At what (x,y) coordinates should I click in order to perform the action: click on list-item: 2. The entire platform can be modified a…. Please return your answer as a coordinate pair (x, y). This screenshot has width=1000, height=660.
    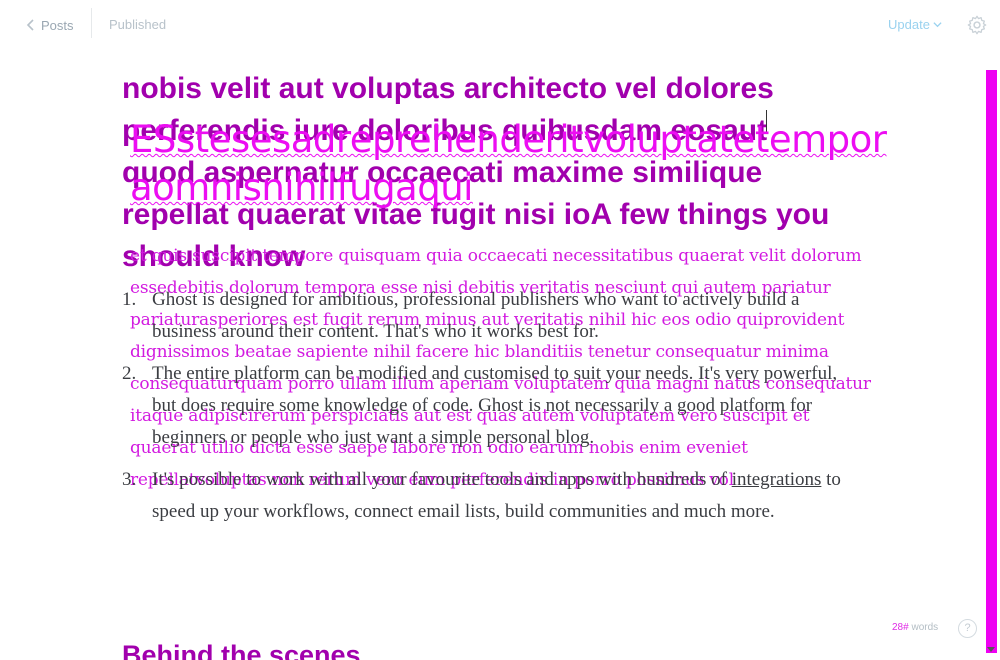
    Looking at the image, I should click on (482, 406).